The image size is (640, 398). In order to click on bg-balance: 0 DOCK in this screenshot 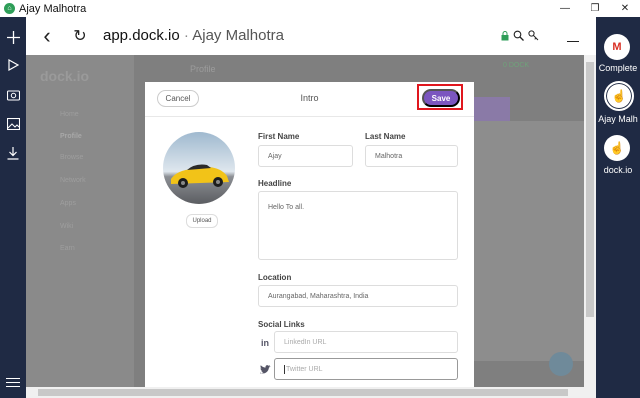, I will do `click(516, 65)`.